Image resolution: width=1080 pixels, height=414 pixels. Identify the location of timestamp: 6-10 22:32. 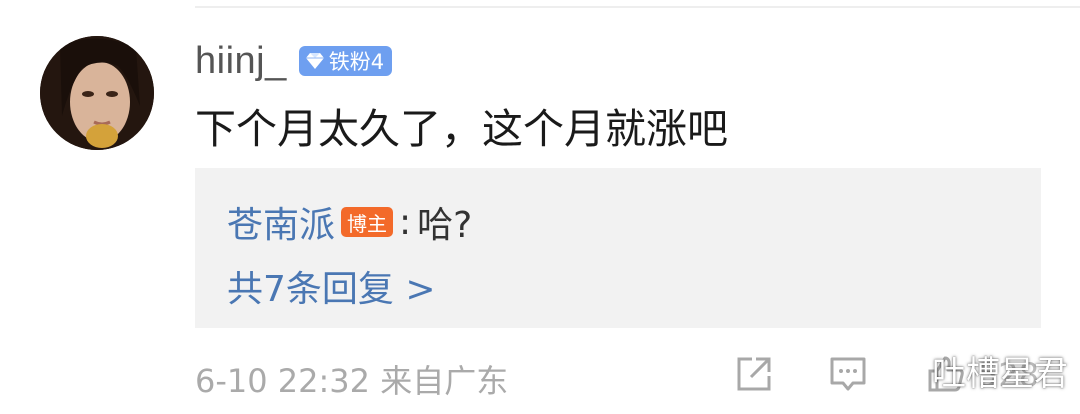
(283, 381).